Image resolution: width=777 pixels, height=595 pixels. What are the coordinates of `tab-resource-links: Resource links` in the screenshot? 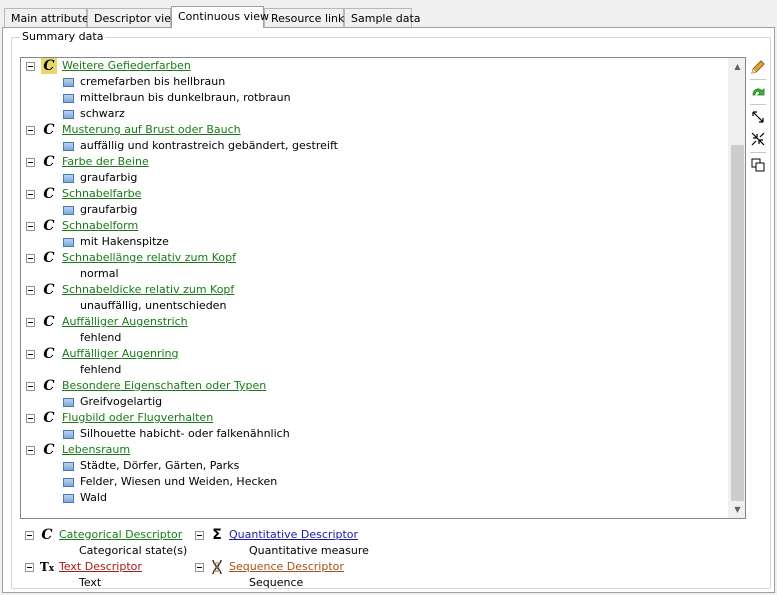 It's located at (307, 17).